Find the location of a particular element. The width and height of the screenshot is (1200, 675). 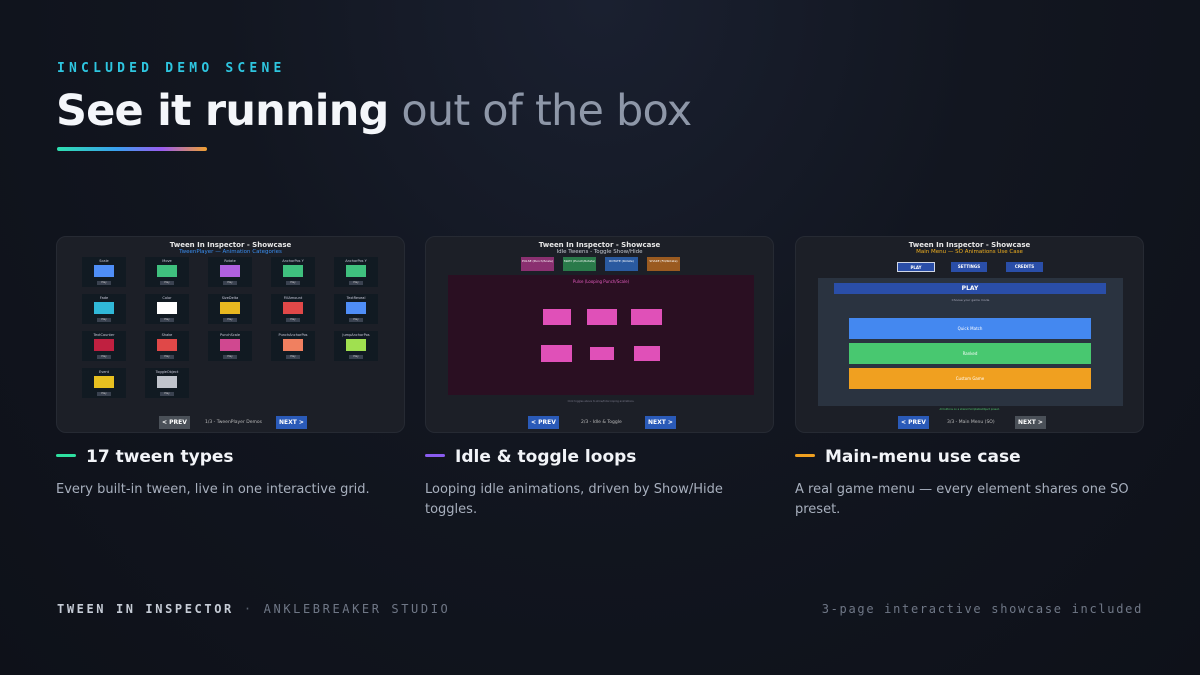

tween-cell: Shake Play is located at coordinates (167, 346).